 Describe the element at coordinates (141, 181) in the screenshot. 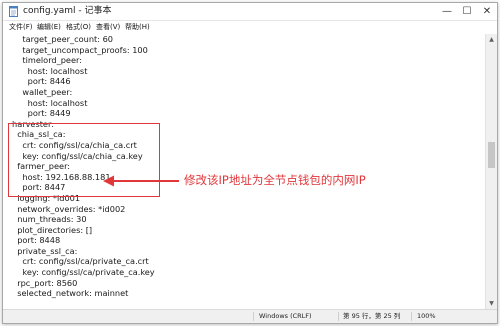

I see `arrow-icon` at that location.